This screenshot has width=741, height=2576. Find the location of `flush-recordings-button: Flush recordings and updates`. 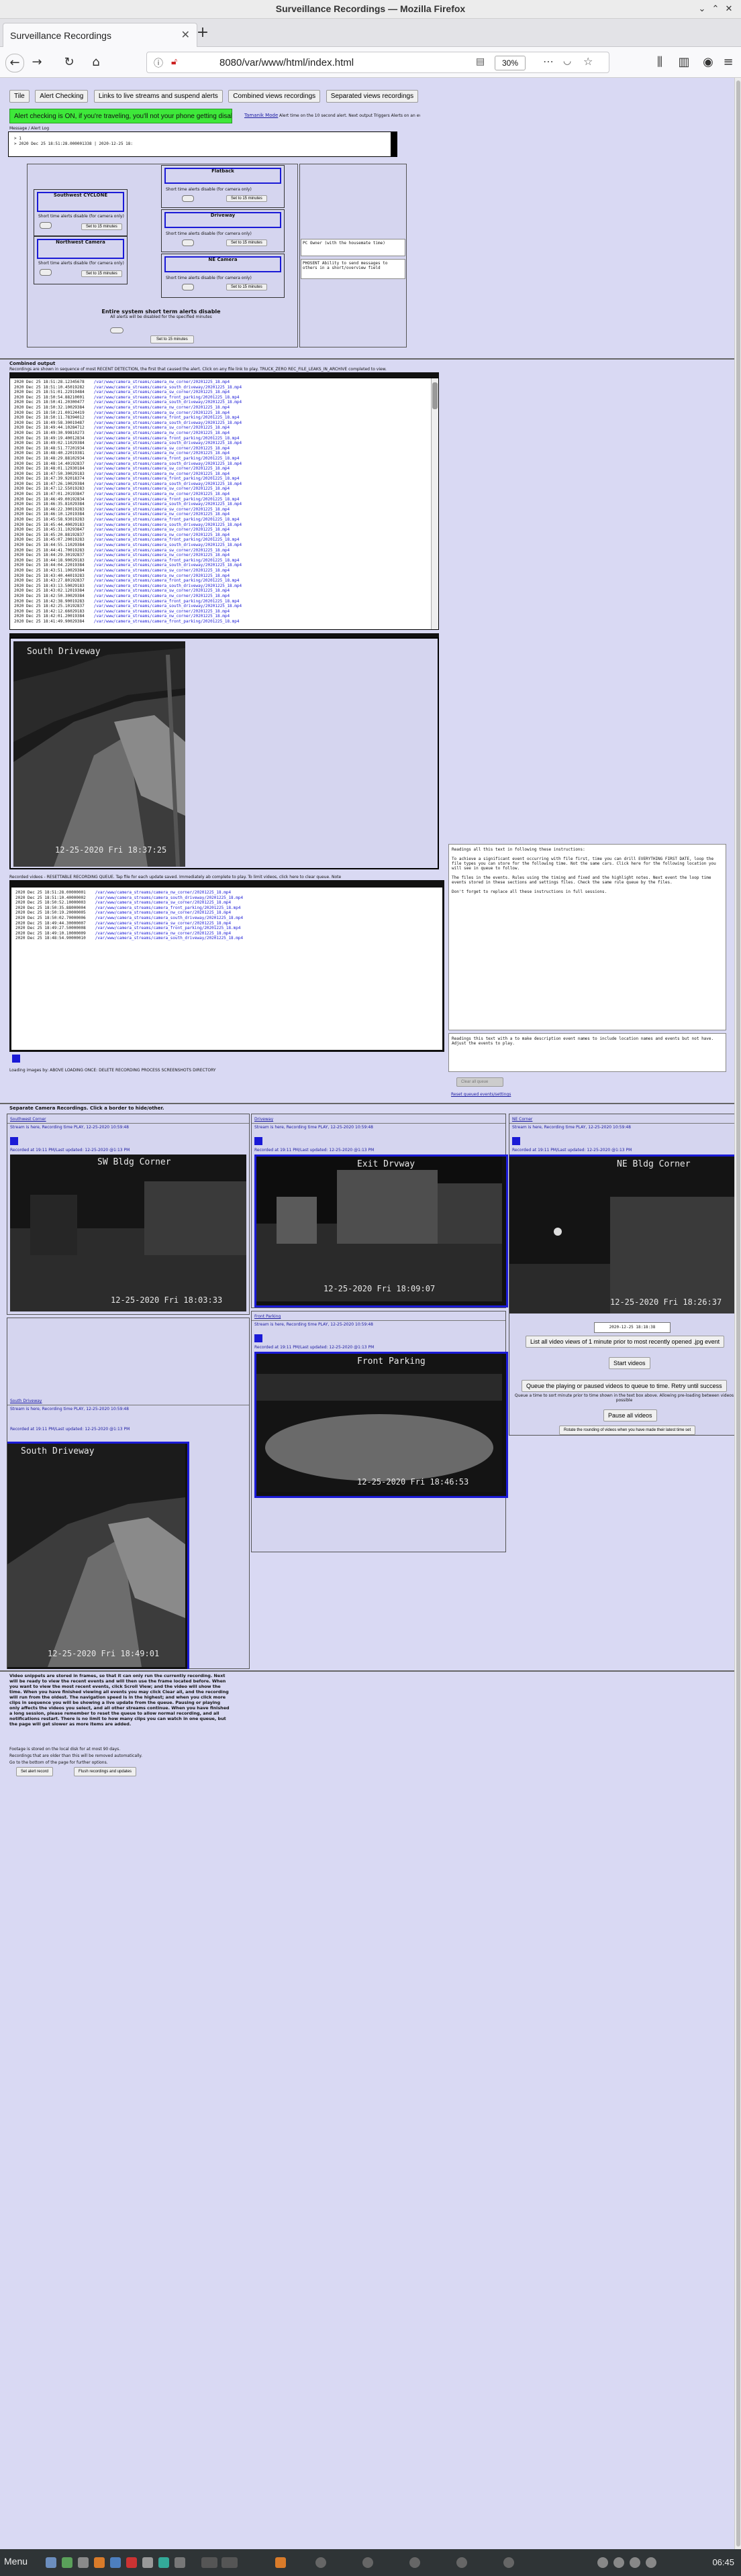

flush-recordings-button: Flush recordings and updates is located at coordinates (106, 1771).